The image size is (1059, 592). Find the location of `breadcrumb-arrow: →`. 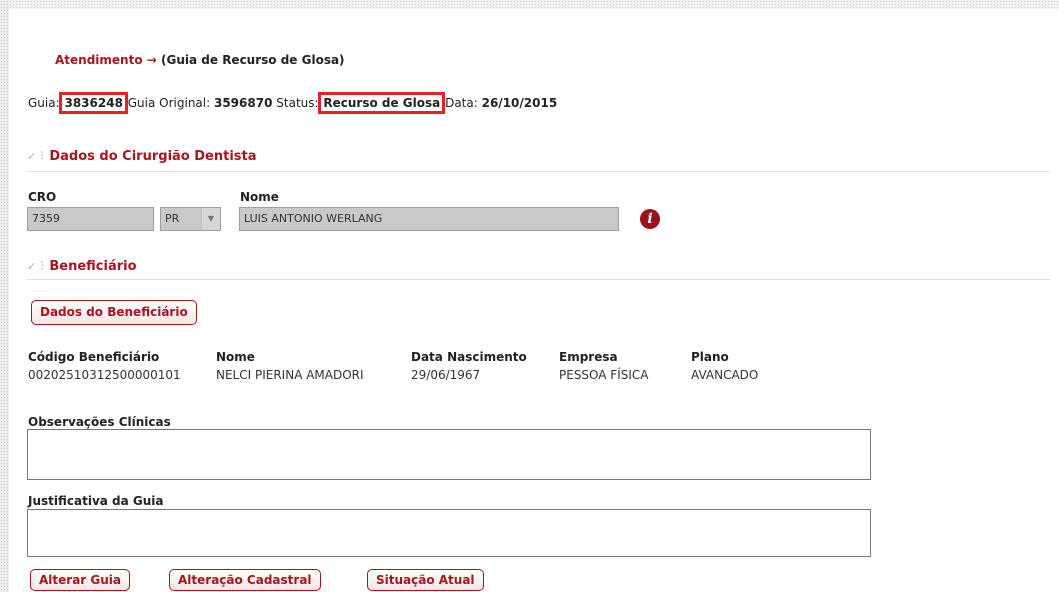

breadcrumb-arrow: → is located at coordinates (151, 60).